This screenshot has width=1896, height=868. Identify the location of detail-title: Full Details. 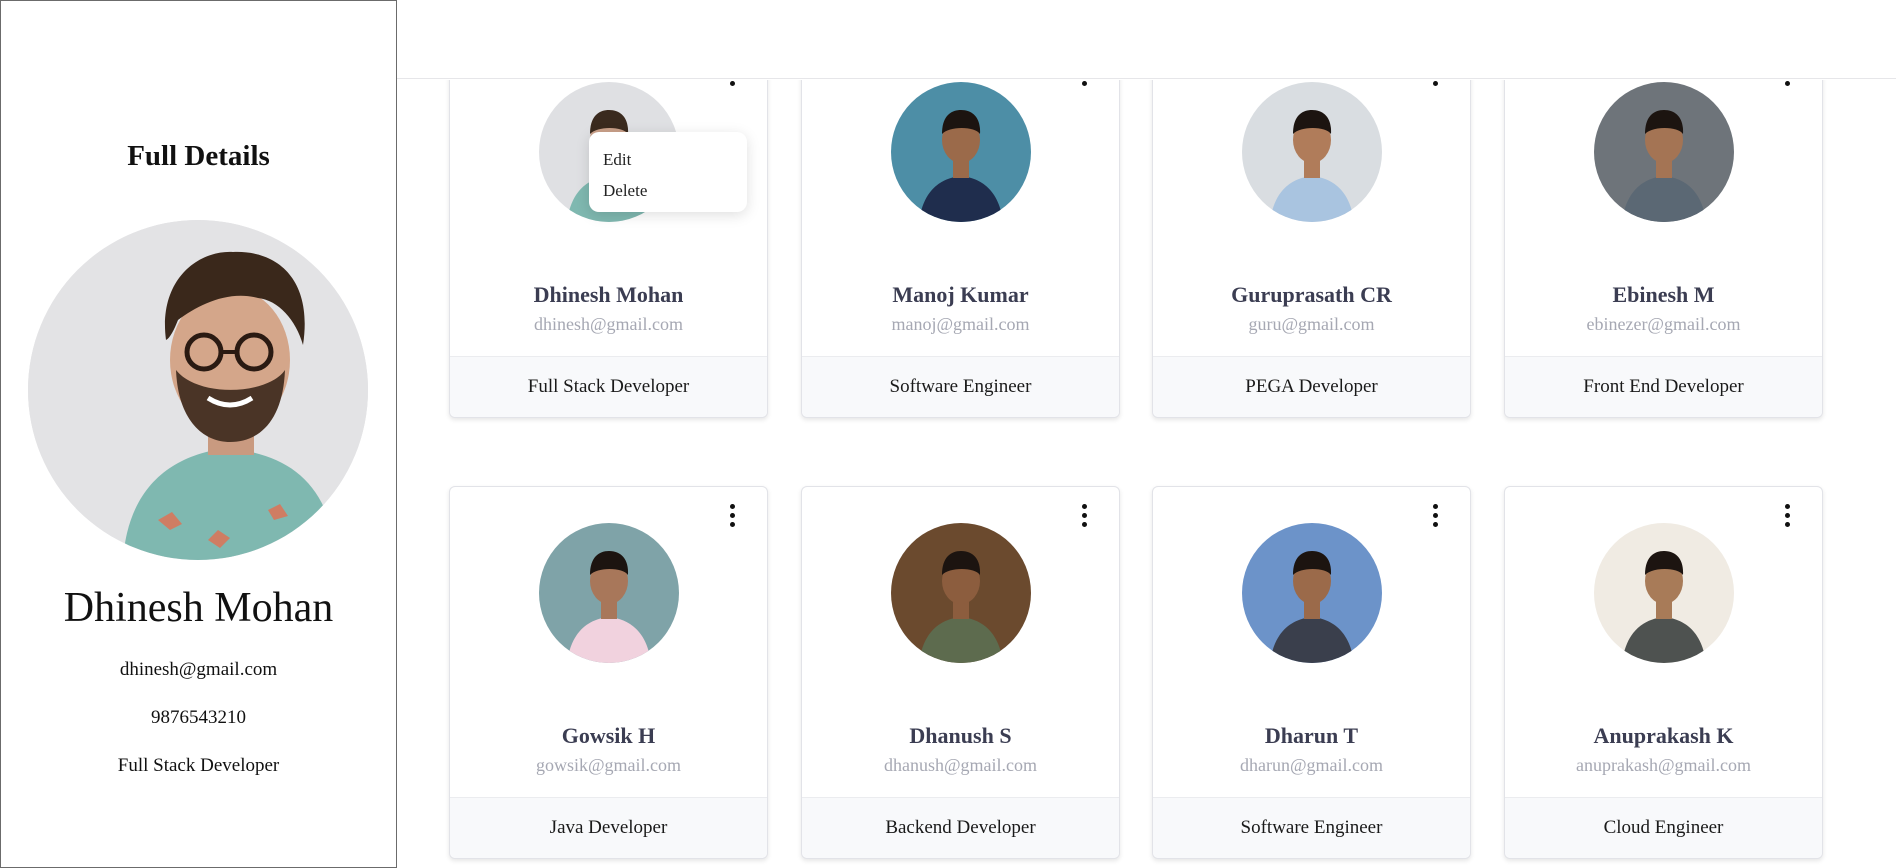
(198, 156).